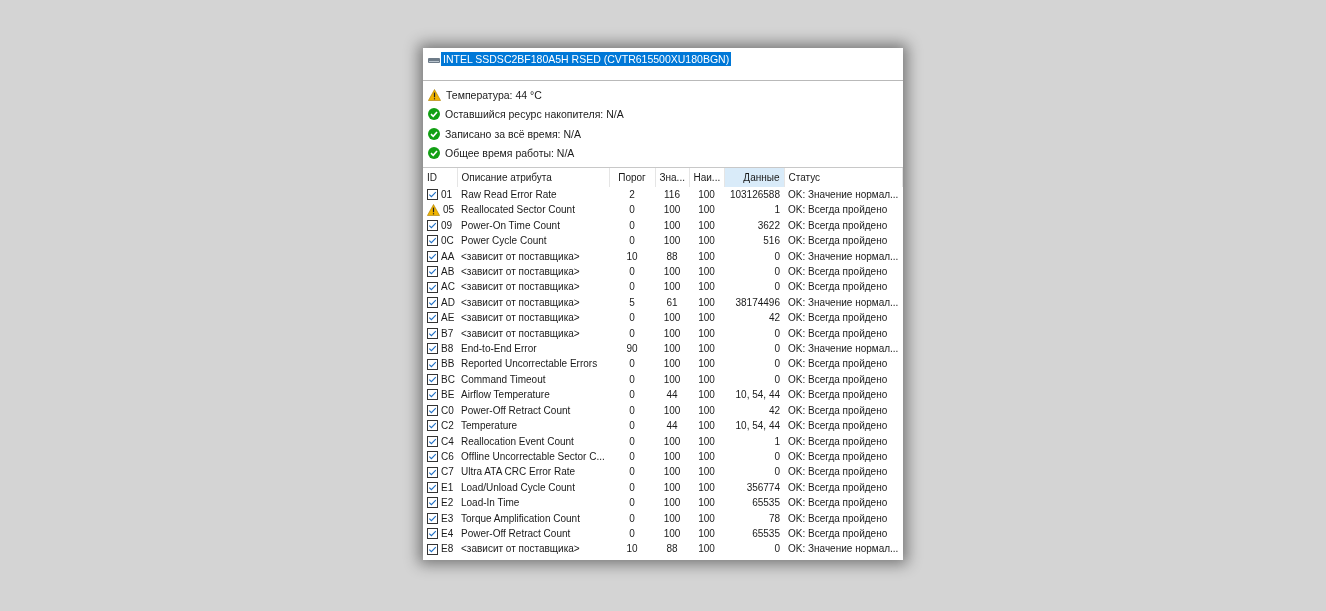  What do you see at coordinates (672, 395) in the screenshot?
I see `table-cell-text: 44` at bounding box center [672, 395].